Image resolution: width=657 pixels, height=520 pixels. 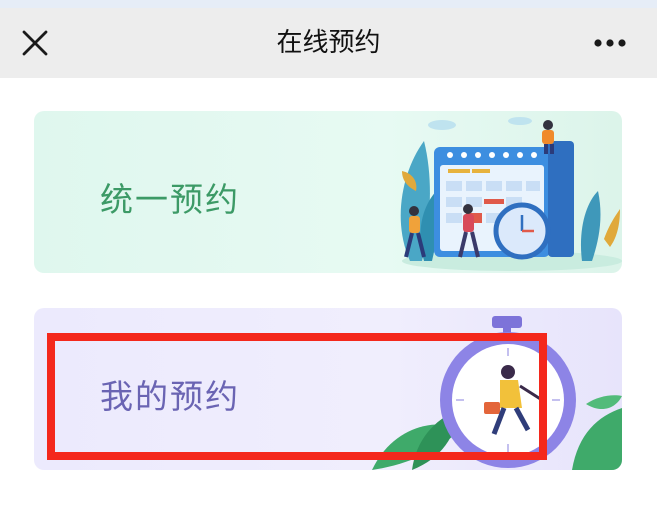 I want to click on stopwatch-illustration-icon, so click(x=497, y=393).